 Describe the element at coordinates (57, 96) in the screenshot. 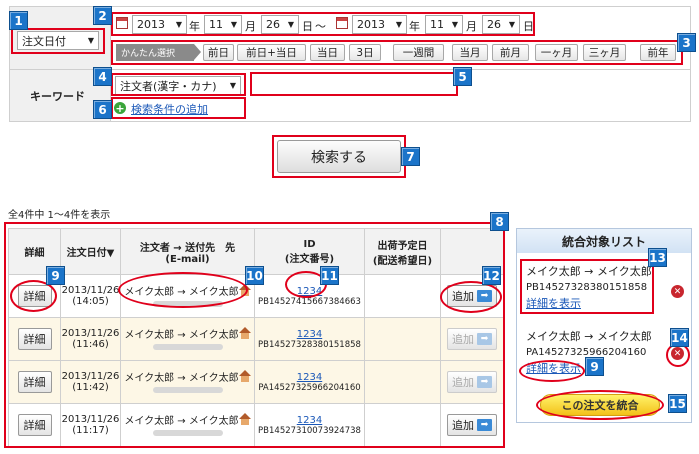

I see `keyword-label: キーワード` at that location.